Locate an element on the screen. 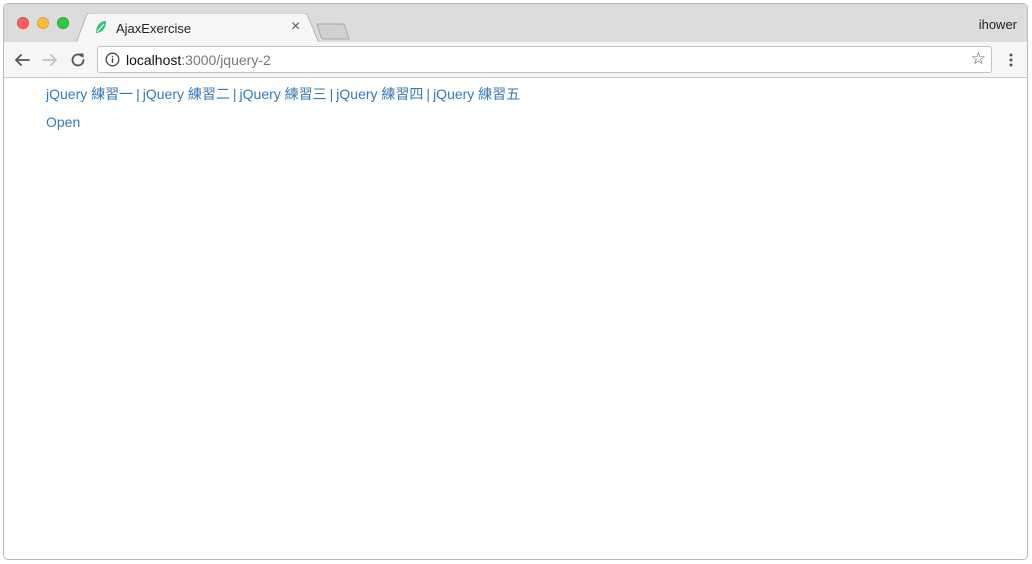 This screenshot has height=564, width=1032. nav-link-exercise-1: jQuery 練習一 is located at coordinates (89, 94).